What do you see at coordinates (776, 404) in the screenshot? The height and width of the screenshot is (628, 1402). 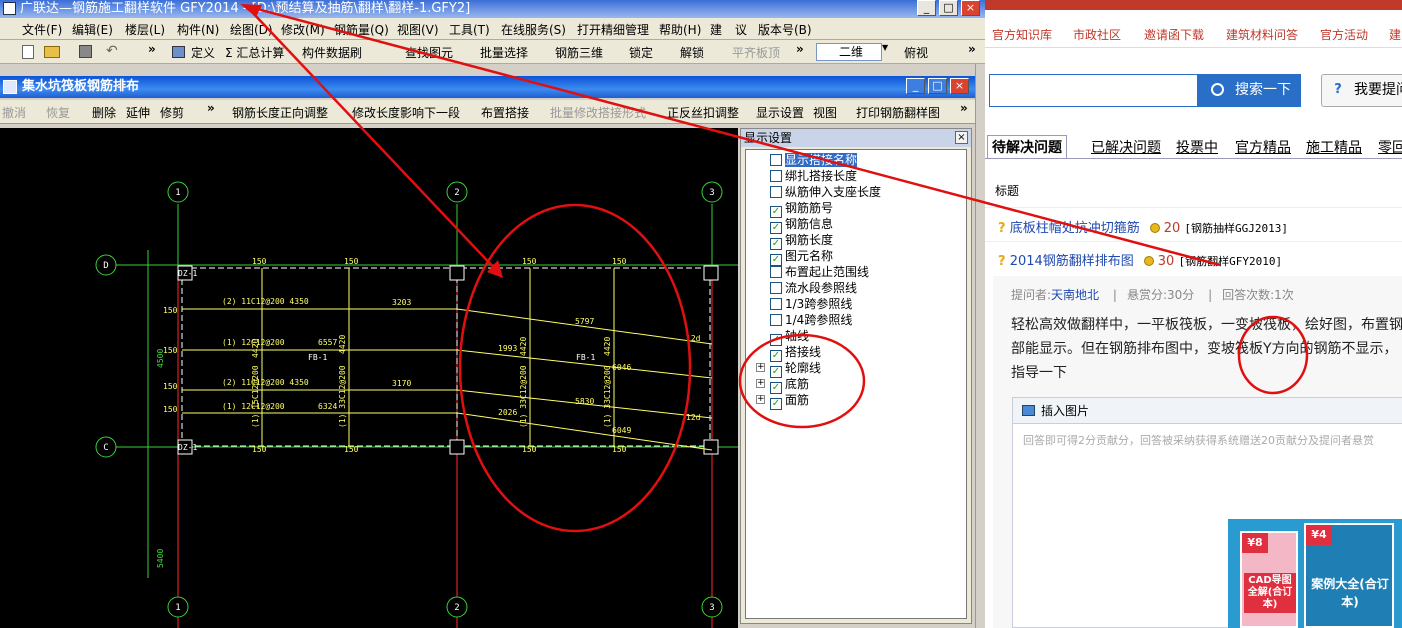 I see `checkbox-checked: ✓` at bounding box center [776, 404].